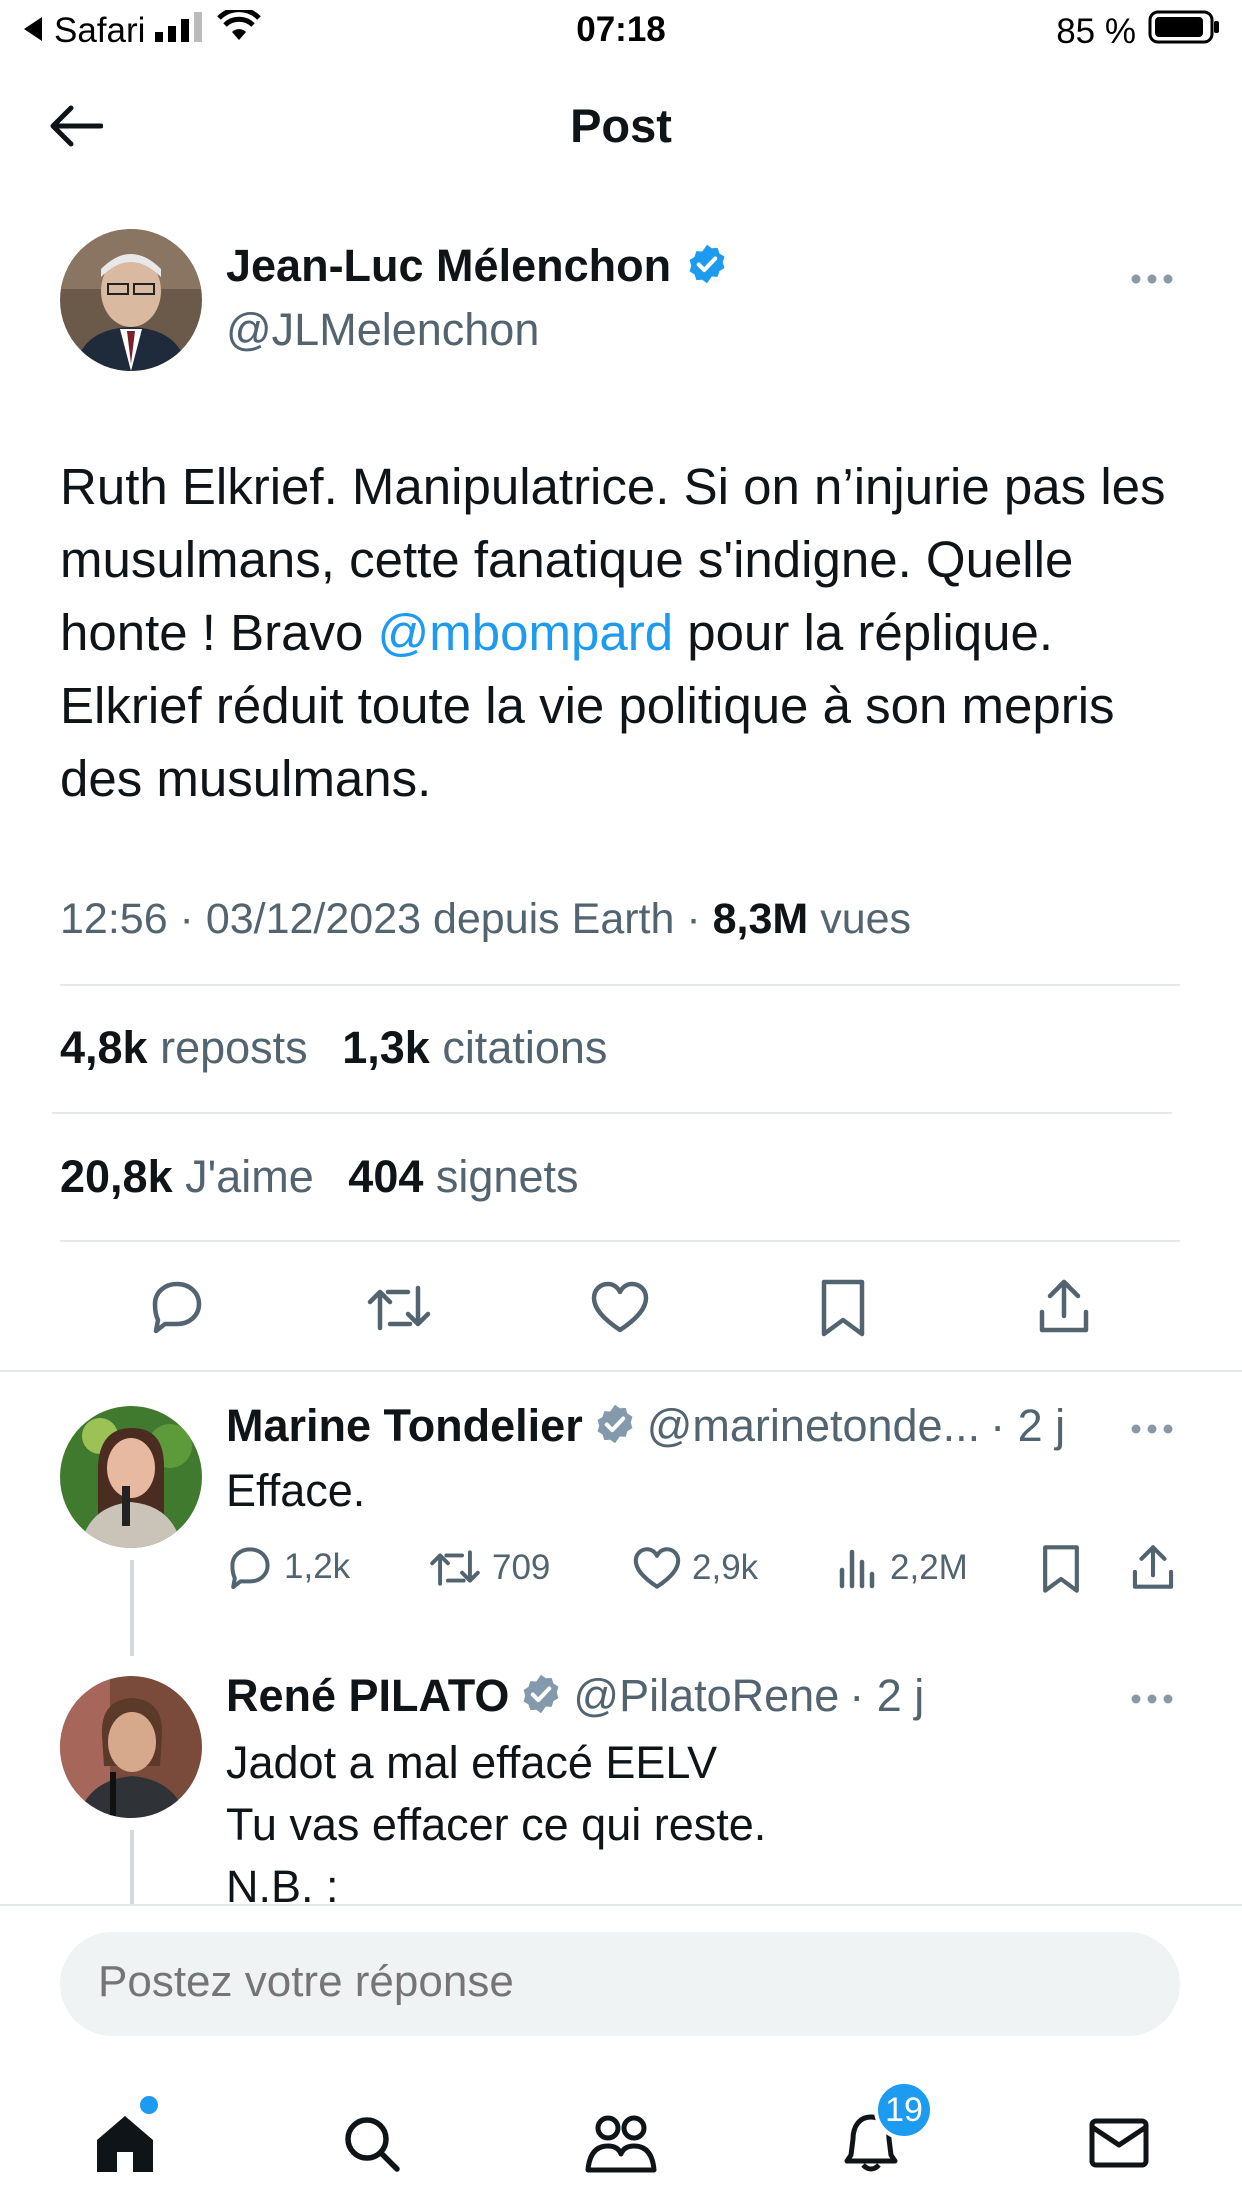  I want to click on reply-views-button: 2,2M, so click(902, 1568).